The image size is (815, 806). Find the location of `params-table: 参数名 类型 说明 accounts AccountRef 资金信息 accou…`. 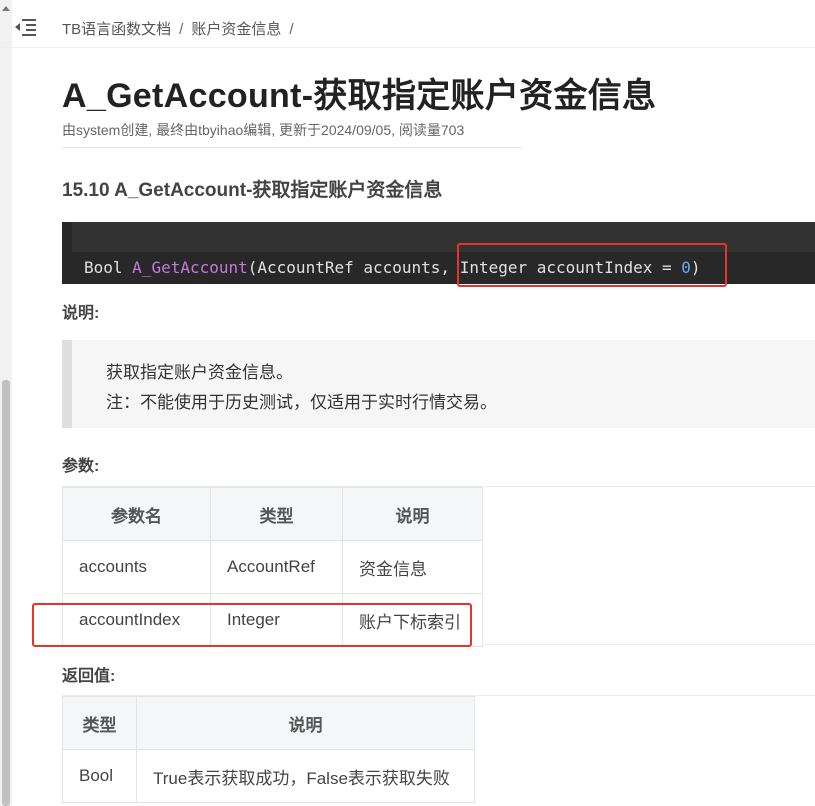

params-table: 参数名 类型 说明 accounts AccountRef 资金信息 accou… is located at coordinates (272, 567).